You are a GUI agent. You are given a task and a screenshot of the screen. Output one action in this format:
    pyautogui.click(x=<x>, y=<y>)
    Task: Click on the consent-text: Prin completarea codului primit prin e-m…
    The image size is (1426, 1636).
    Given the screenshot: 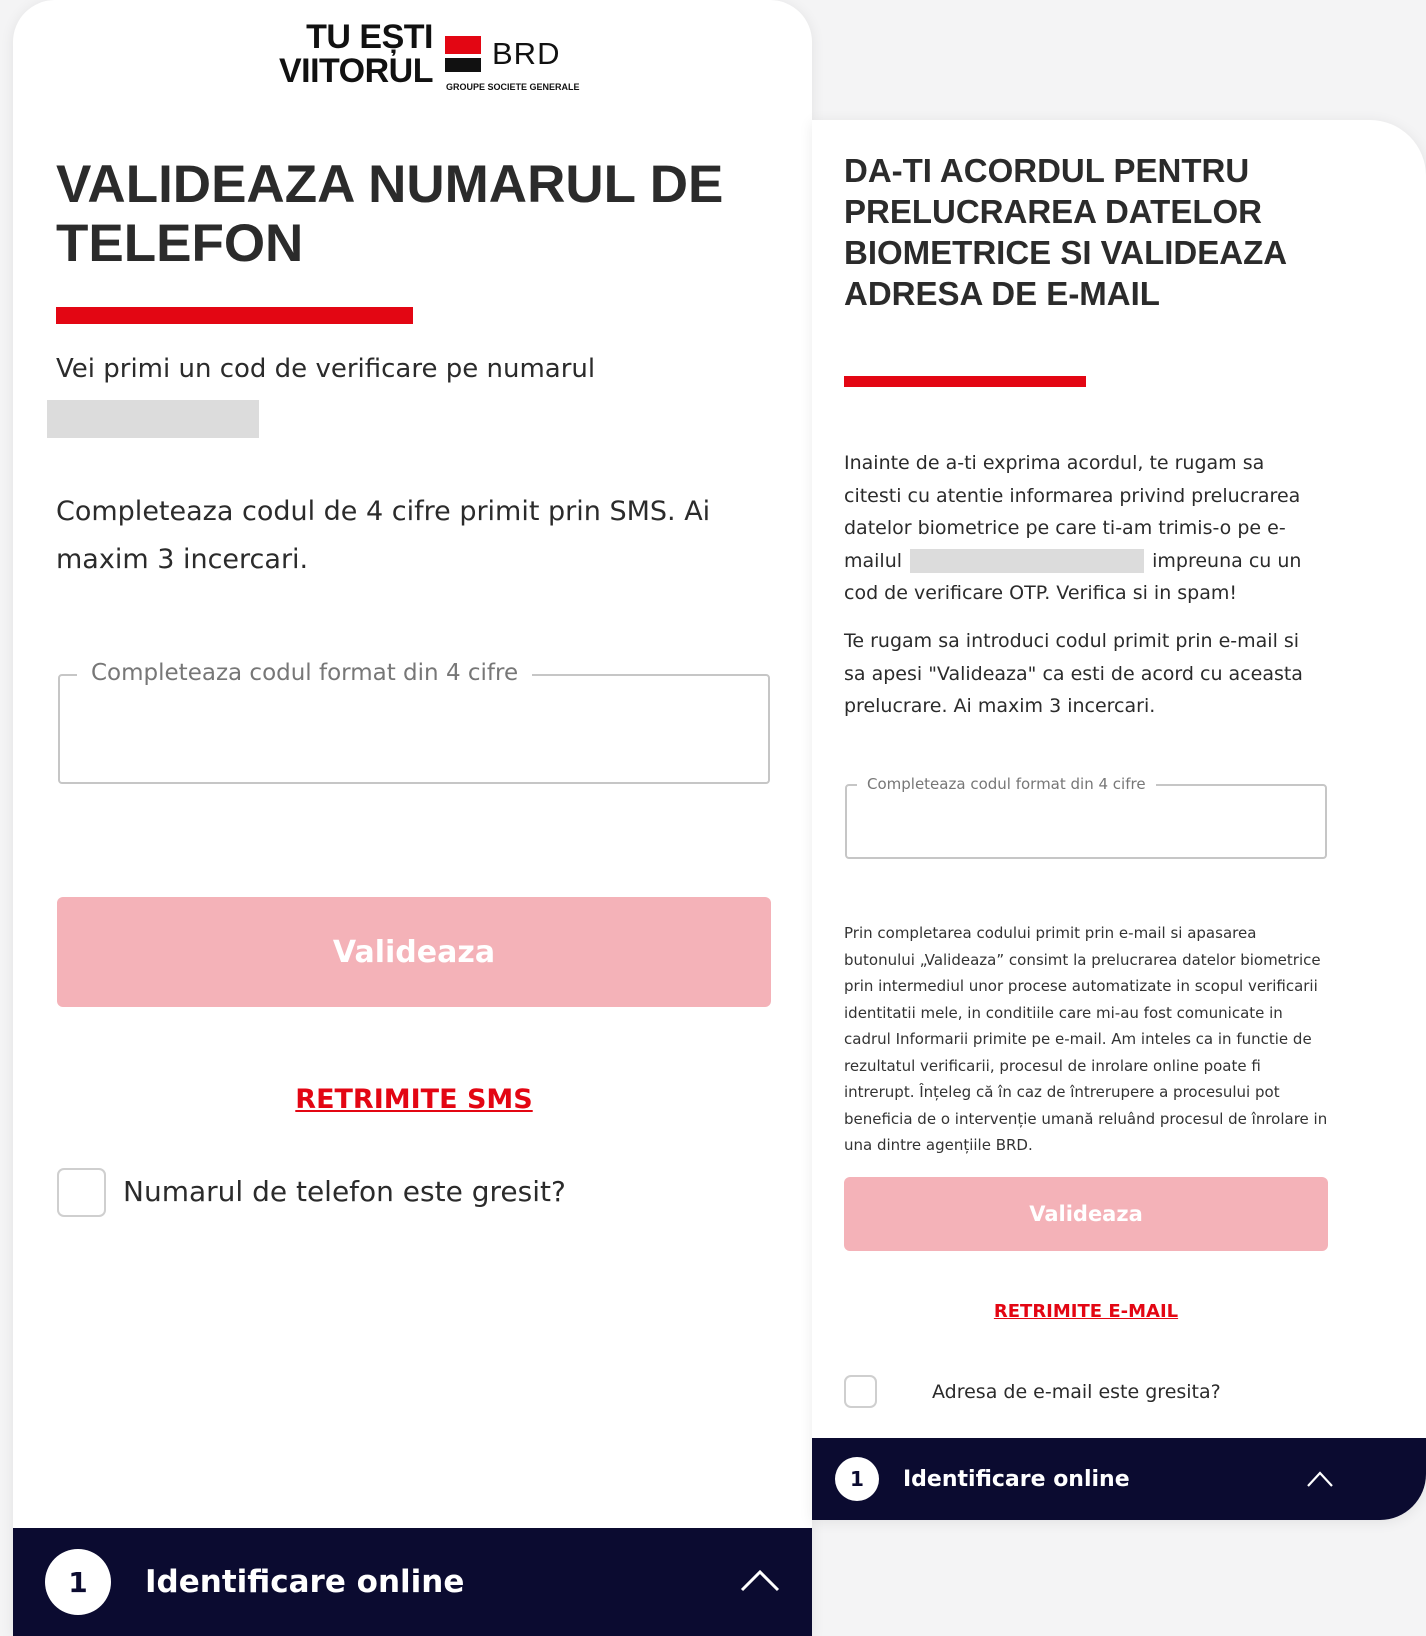 What is the action you would take?
    pyautogui.click(x=1086, y=1039)
    